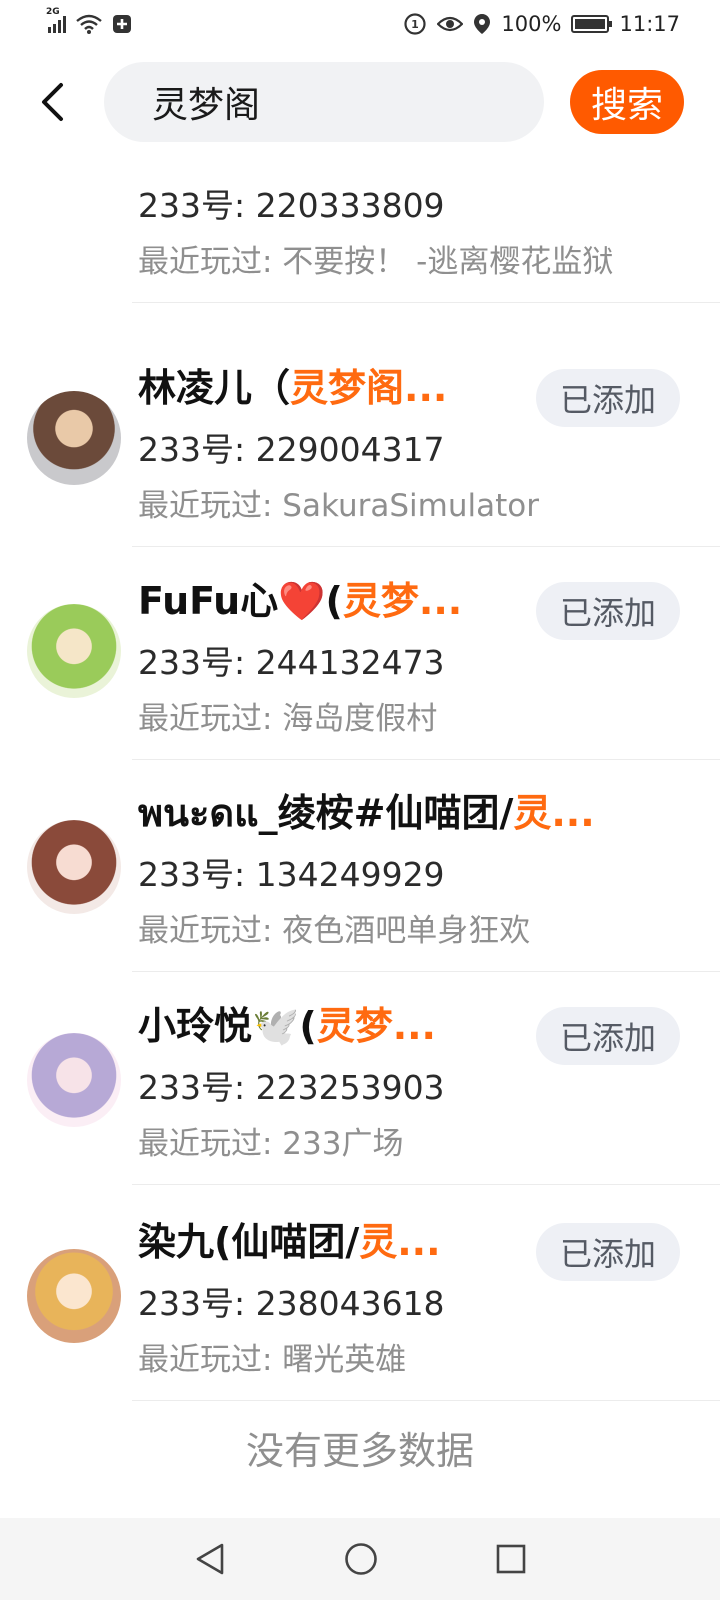  I want to click on app-notification-icon, so click(122, 24).